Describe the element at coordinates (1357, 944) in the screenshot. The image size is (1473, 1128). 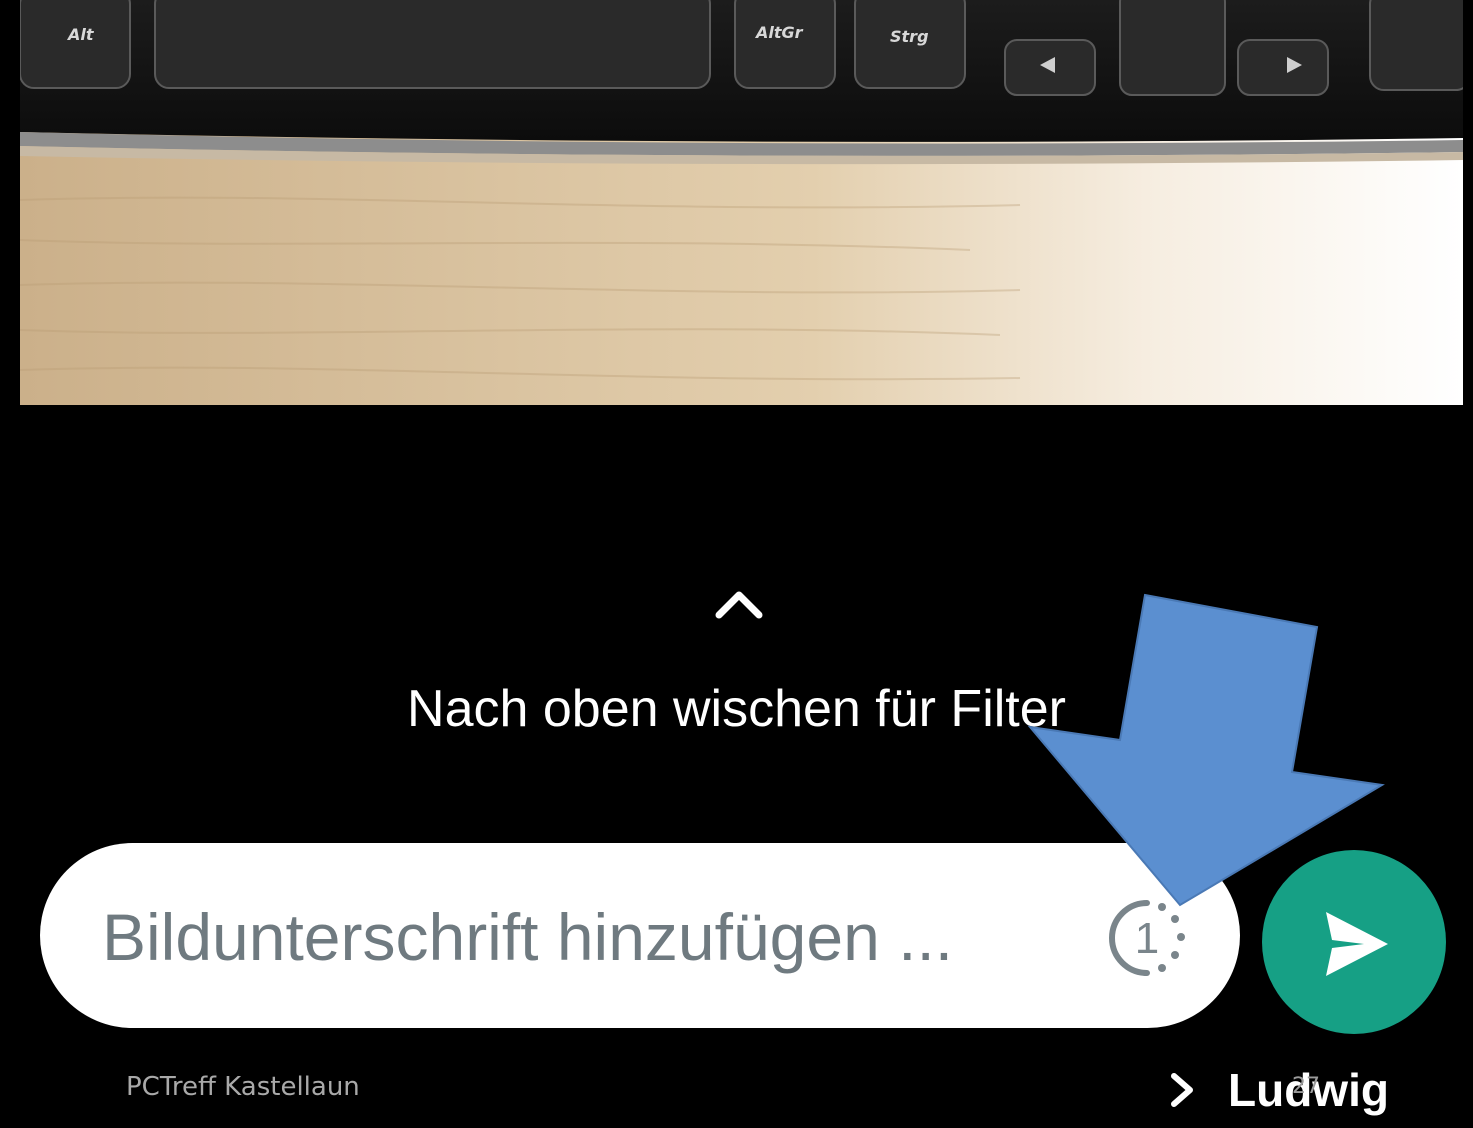
I see `send-icon` at that location.